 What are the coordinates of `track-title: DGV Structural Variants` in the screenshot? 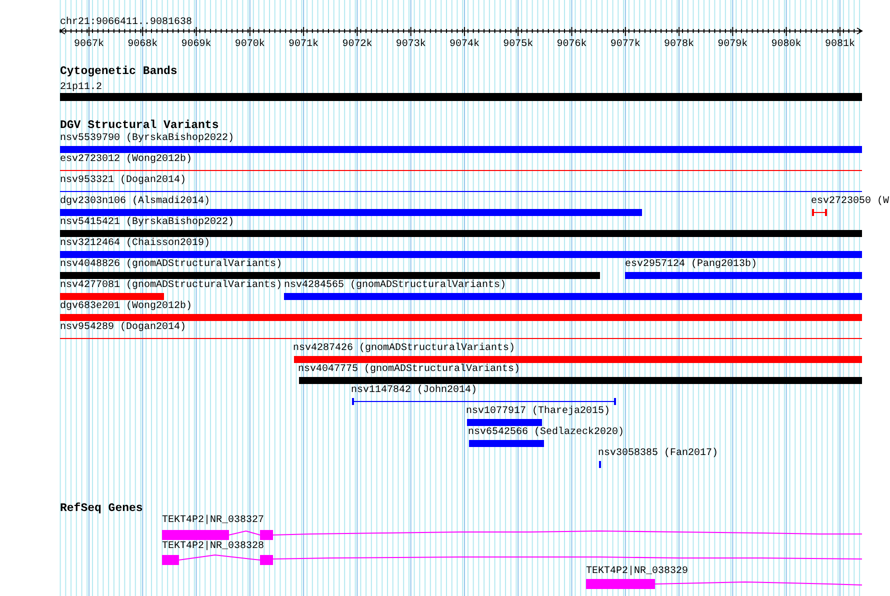 It's located at (139, 125).